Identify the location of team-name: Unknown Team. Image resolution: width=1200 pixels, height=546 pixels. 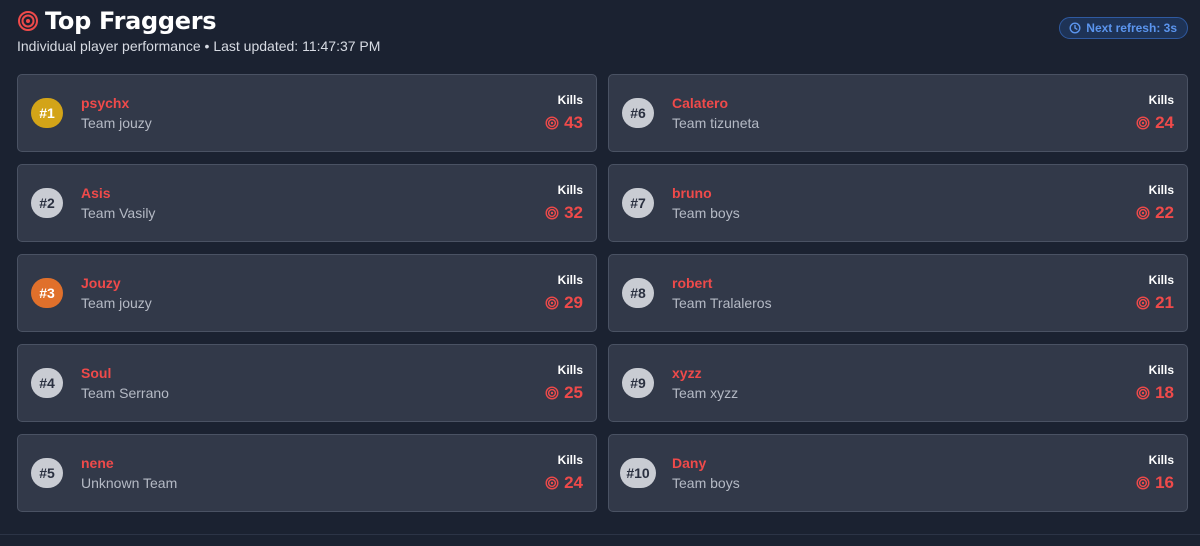
(129, 483).